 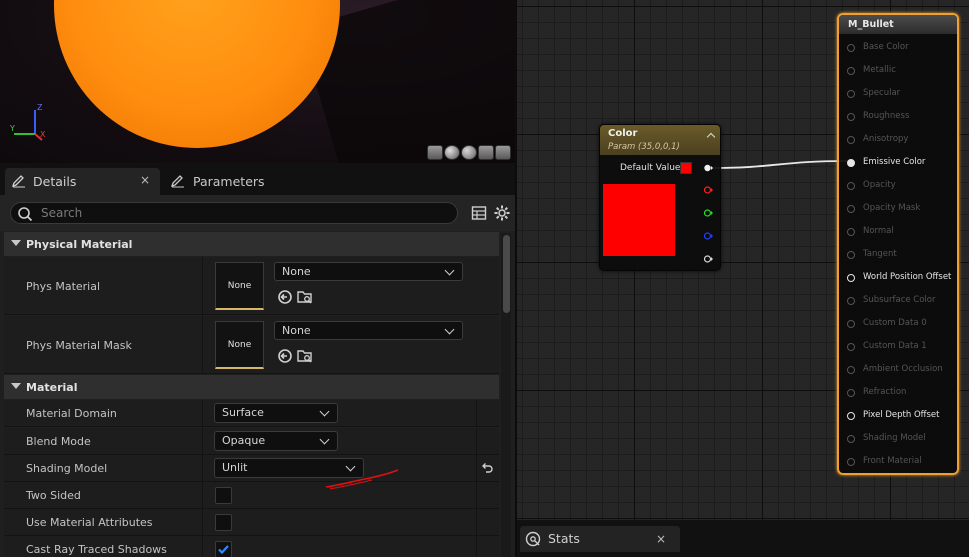 What do you see at coordinates (711, 137) in the screenshot?
I see `chevron-up-icon` at bounding box center [711, 137].